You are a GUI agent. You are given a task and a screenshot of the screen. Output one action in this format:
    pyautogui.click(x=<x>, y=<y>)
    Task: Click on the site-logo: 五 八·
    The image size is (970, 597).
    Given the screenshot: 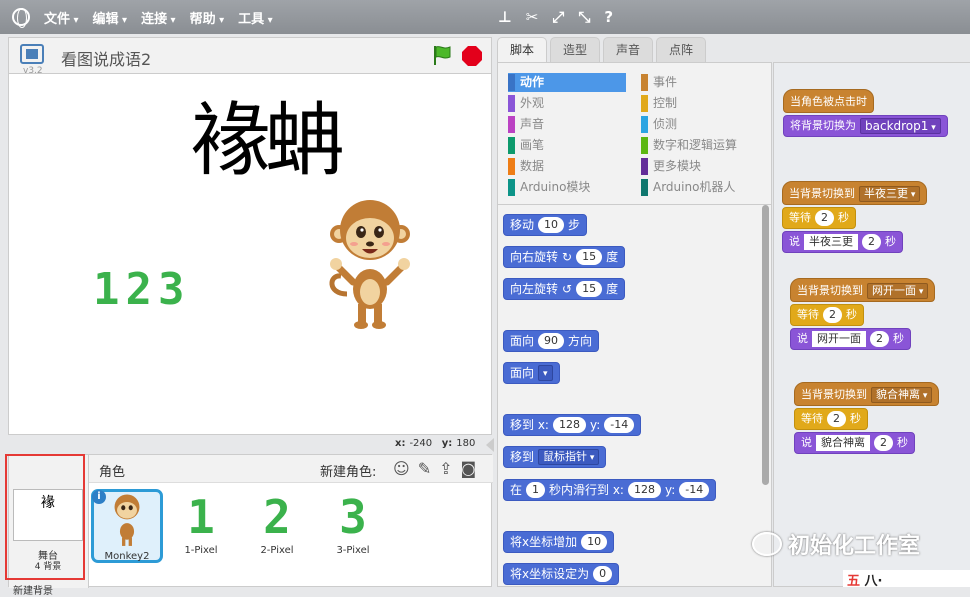 What is the action you would take?
    pyautogui.click(x=906, y=579)
    